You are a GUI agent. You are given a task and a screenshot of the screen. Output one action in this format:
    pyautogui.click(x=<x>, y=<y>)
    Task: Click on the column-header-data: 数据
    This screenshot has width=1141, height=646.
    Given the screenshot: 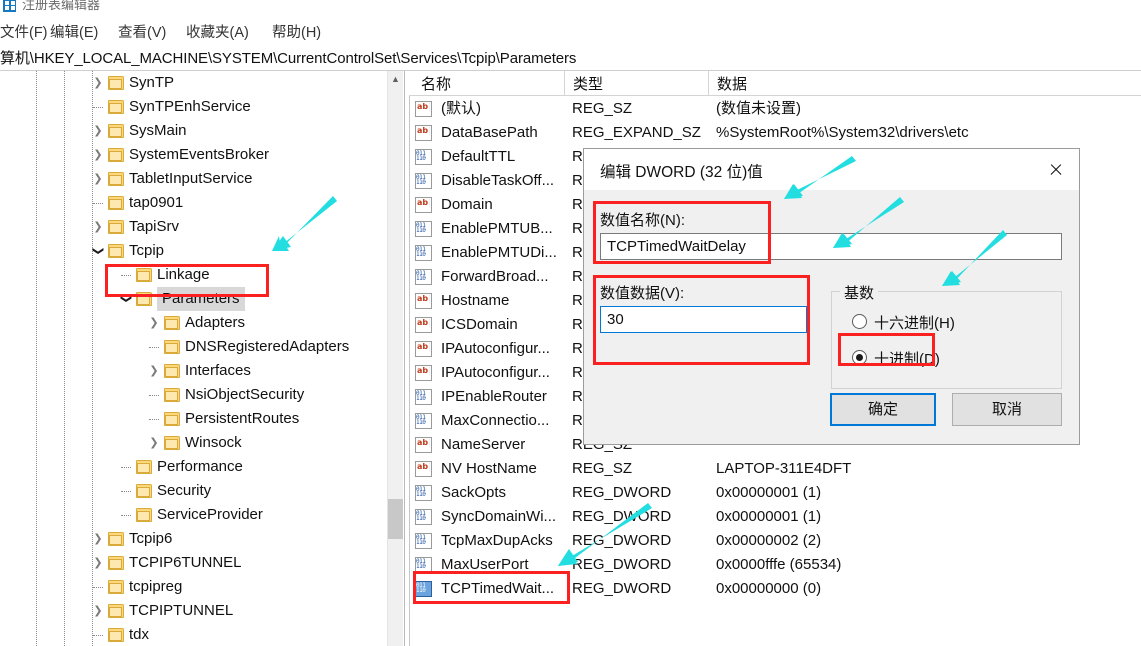 What is the action you would take?
    pyautogui.click(x=732, y=83)
    